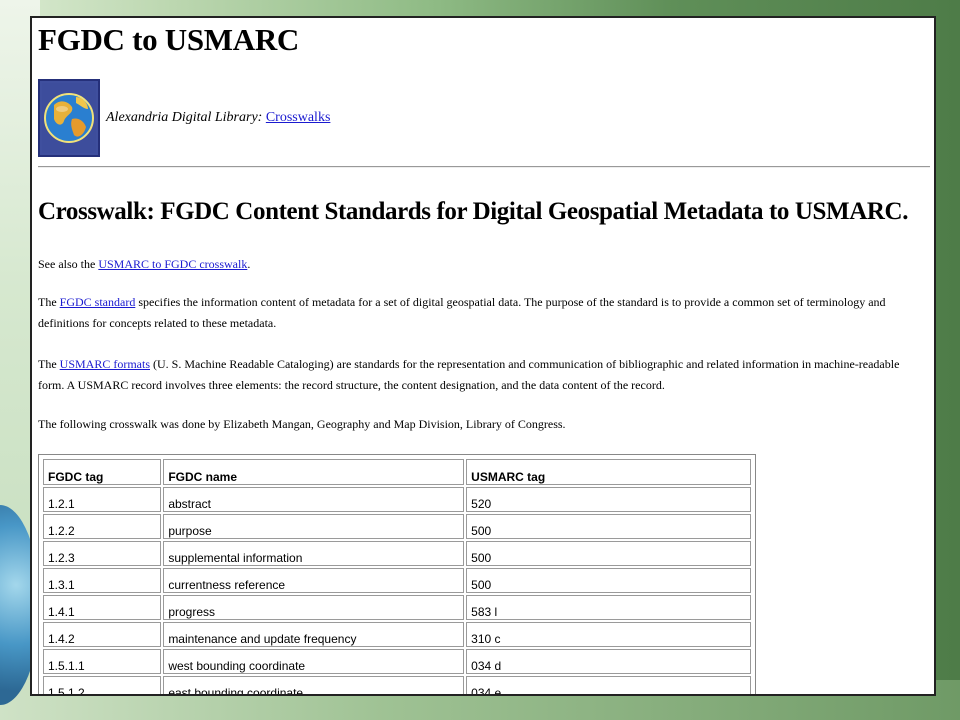  What do you see at coordinates (172, 264) in the screenshot?
I see `usmarc-to-fgdc-link: USMARC to FGDC crosswalk` at bounding box center [172, 264].